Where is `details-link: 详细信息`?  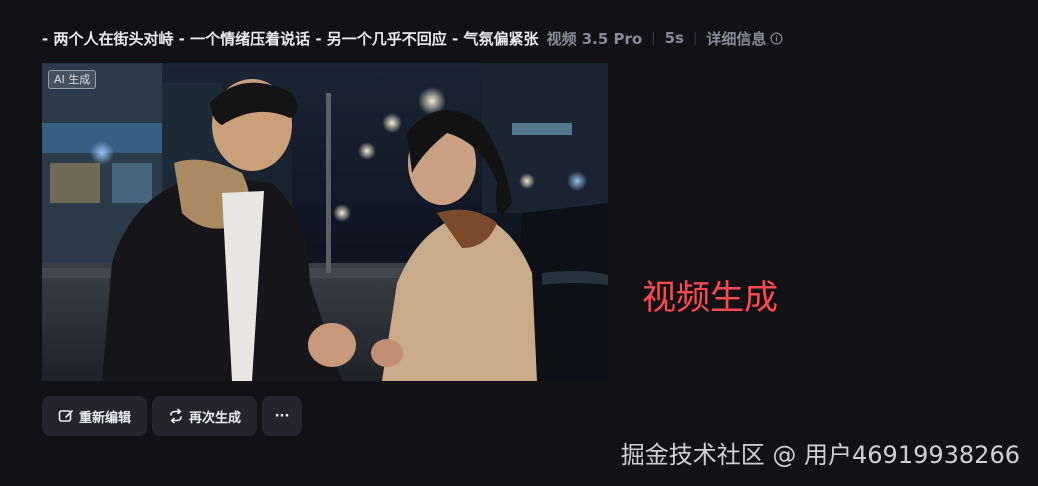
details-link: 详细信息 is located at coordinates (744, 38).